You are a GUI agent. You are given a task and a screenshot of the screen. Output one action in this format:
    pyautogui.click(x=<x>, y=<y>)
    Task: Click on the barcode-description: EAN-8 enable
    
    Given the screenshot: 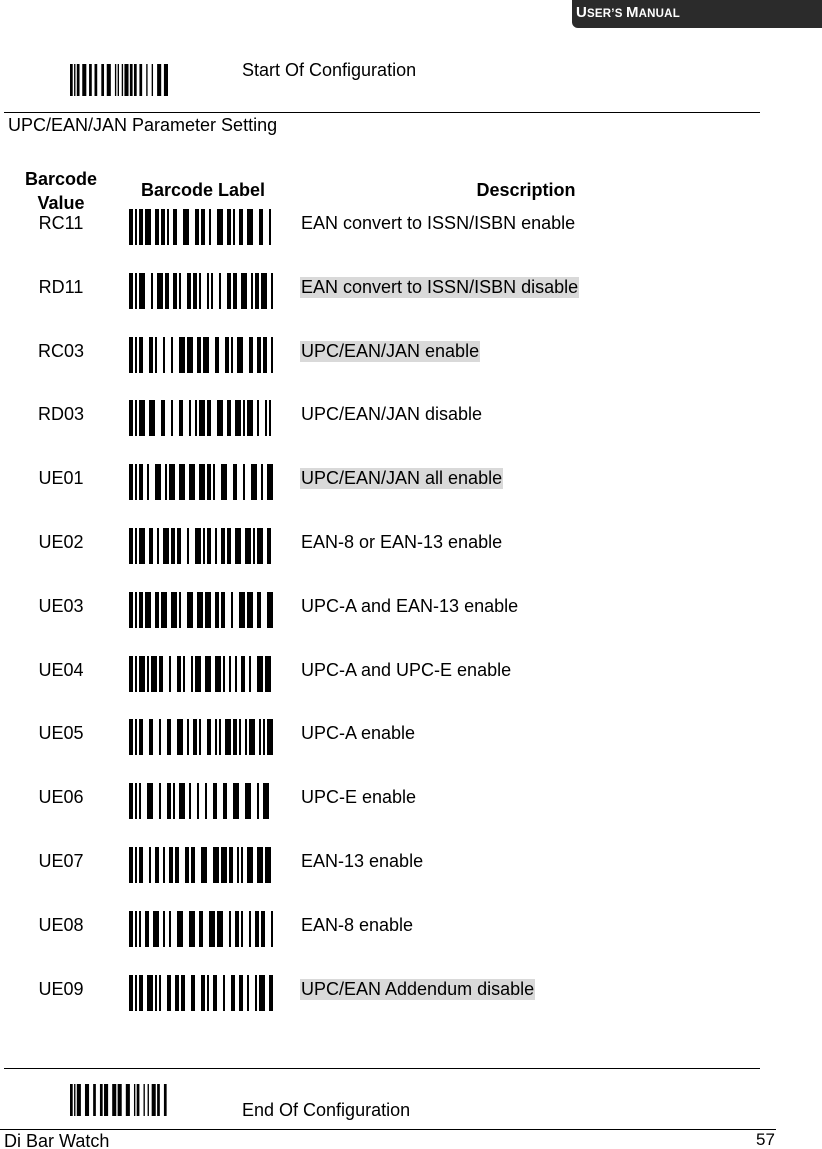 What is the action you would take?
    pyautogui.click(x=357, y=924)
    